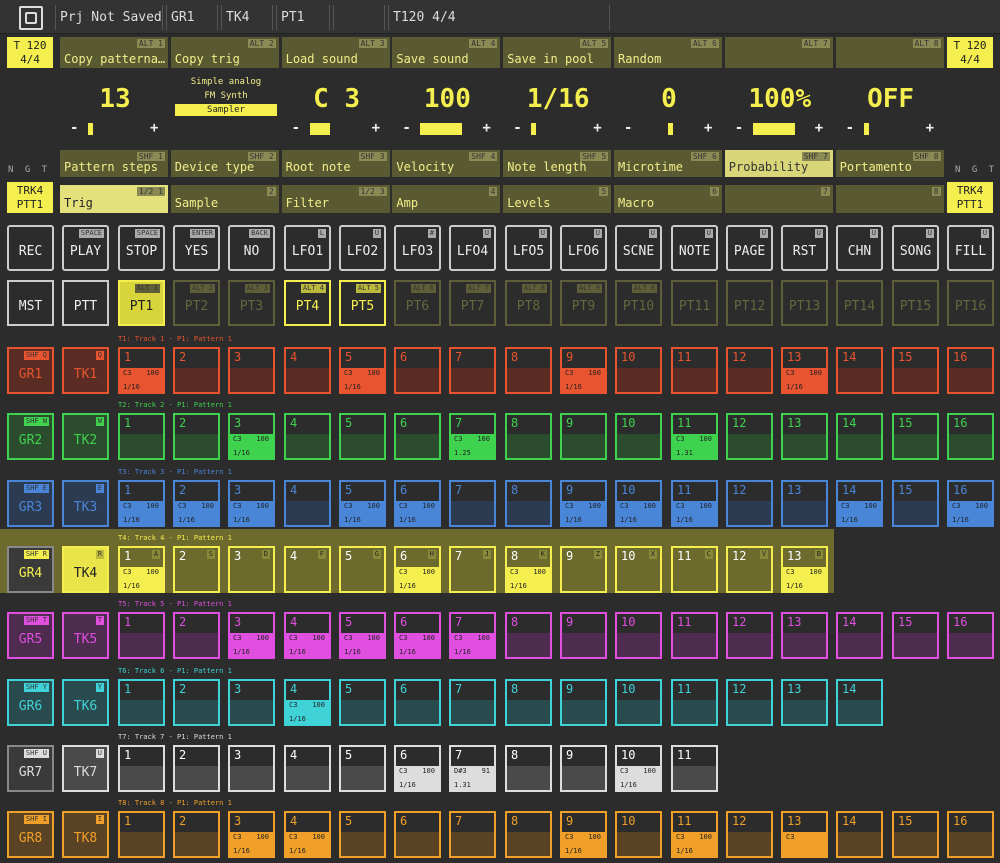 This screenshot has height=863, width=1000. I want to click on alt-menu-4: ALT 4 Save sound, so click(446, 52).